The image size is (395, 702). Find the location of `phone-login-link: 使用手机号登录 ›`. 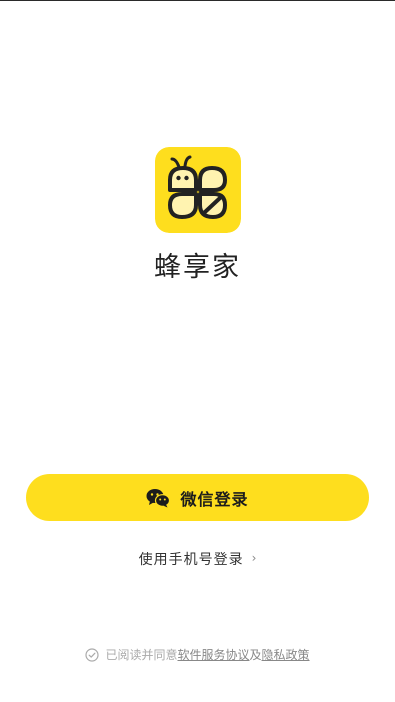

phone-login-link: 使用手机号登录 › is located at coordinates (197, 559).